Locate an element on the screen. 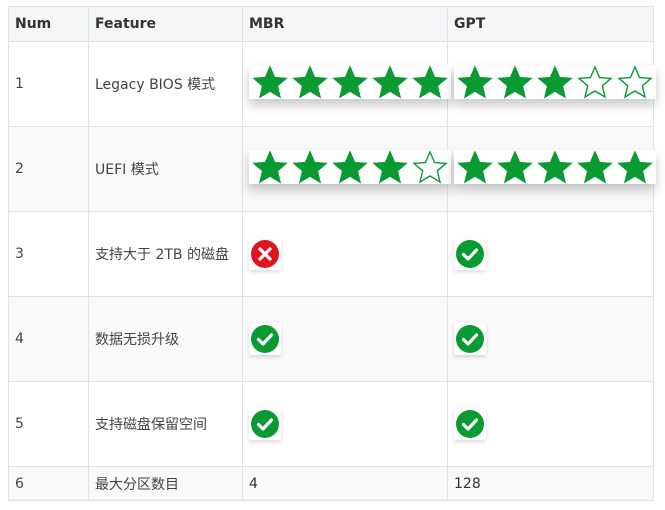 The image size is (665, 510). header-num: Num is located at coordinates (48, 24).